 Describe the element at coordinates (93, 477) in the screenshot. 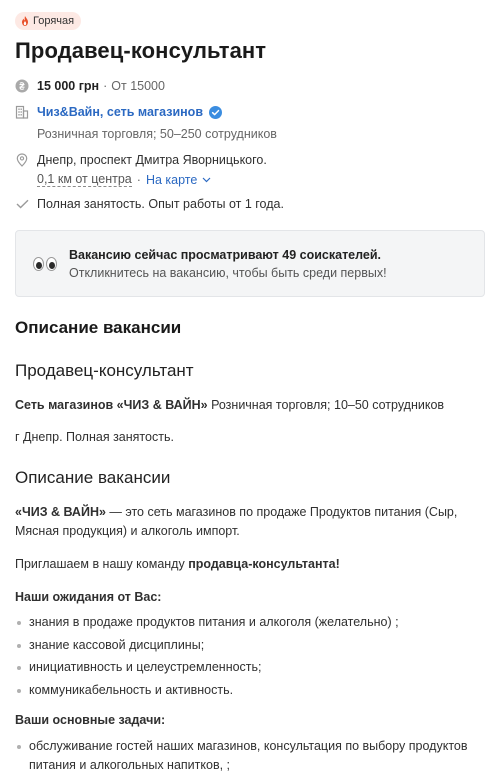

I see `section2-title: Описание вакансии` at that location.